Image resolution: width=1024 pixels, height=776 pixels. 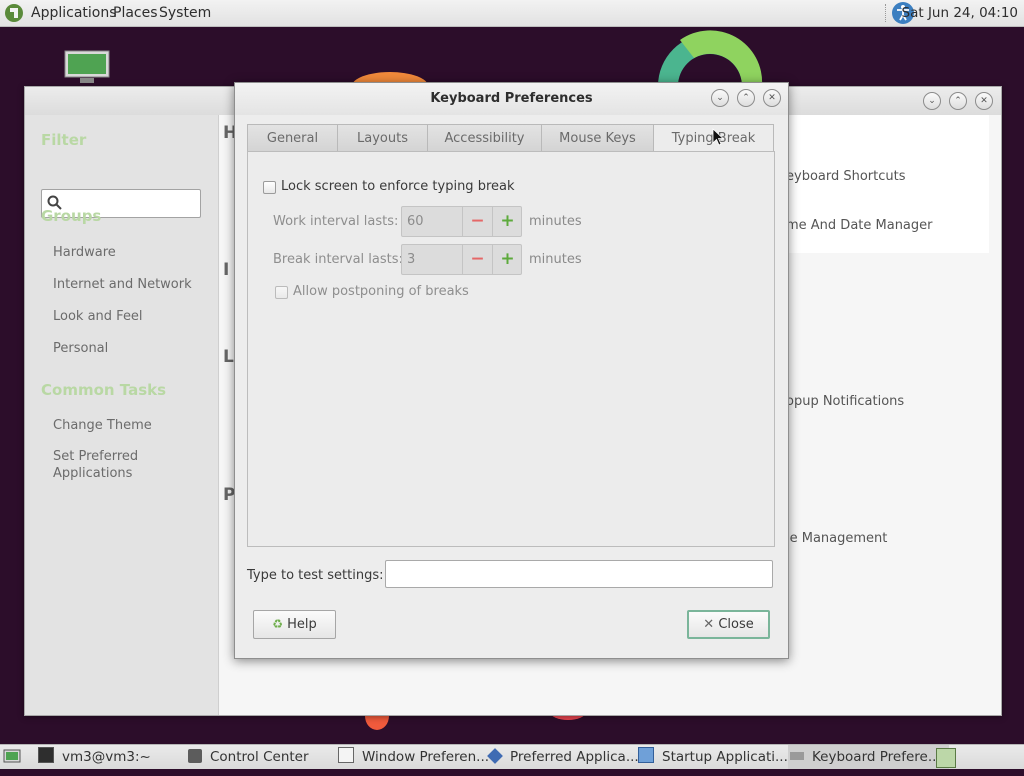 I want to click on section-letter: L, so click(x=228, y=357).